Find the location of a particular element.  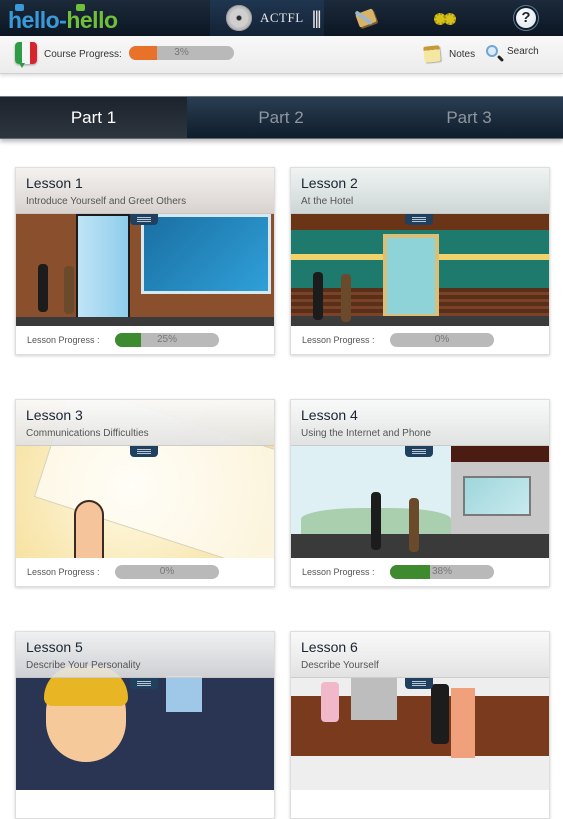

top-nav-bar: hello-hello ACTFL ||| ? is located at coordinates (281, 18).